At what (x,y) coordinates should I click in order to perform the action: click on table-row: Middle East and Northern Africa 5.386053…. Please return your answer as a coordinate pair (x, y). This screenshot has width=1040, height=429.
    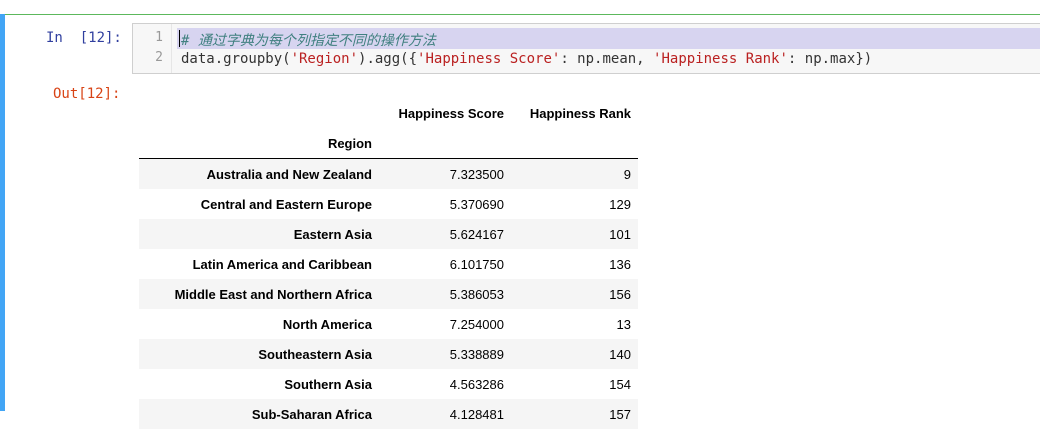
    Looking at the image, I should click on (388, 294).